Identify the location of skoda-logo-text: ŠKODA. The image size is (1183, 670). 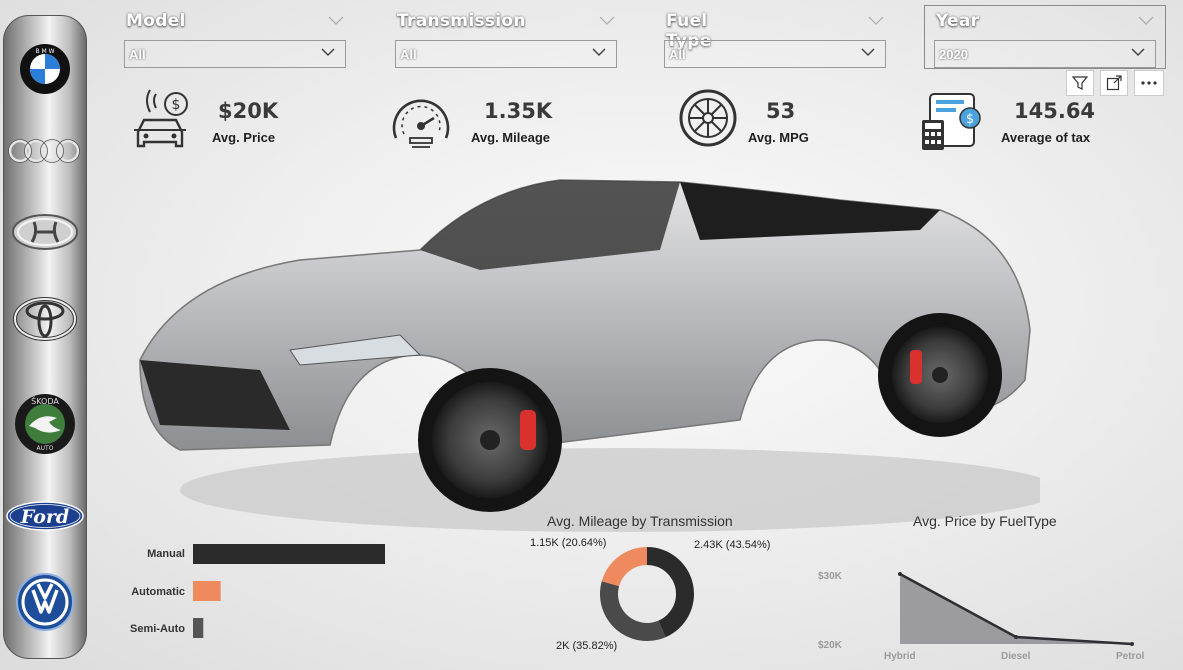
(45, 400).